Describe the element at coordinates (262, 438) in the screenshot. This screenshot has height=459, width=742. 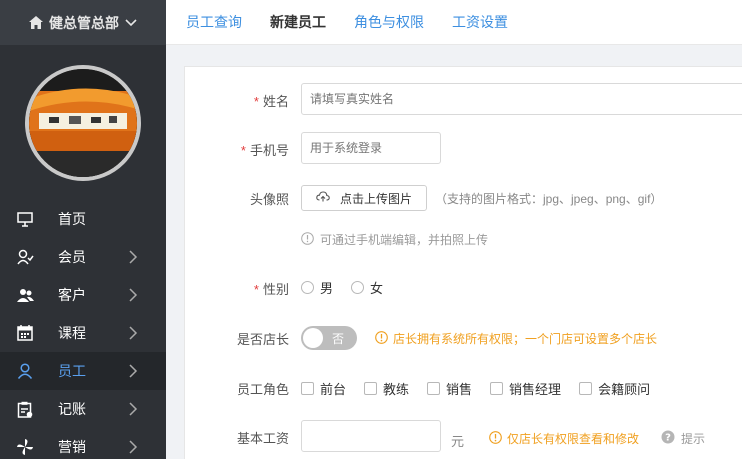
I see `salary-label: 基本工资` at that location.